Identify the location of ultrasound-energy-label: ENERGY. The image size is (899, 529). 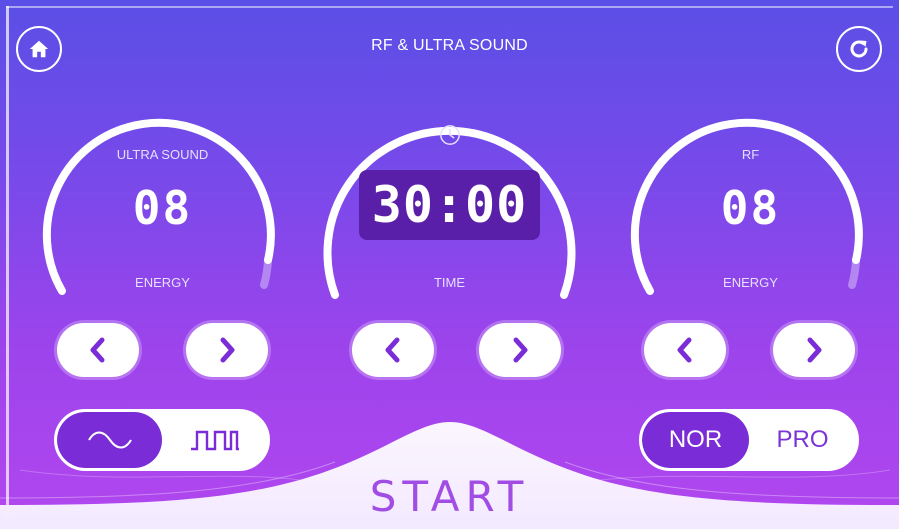
(162, 282).